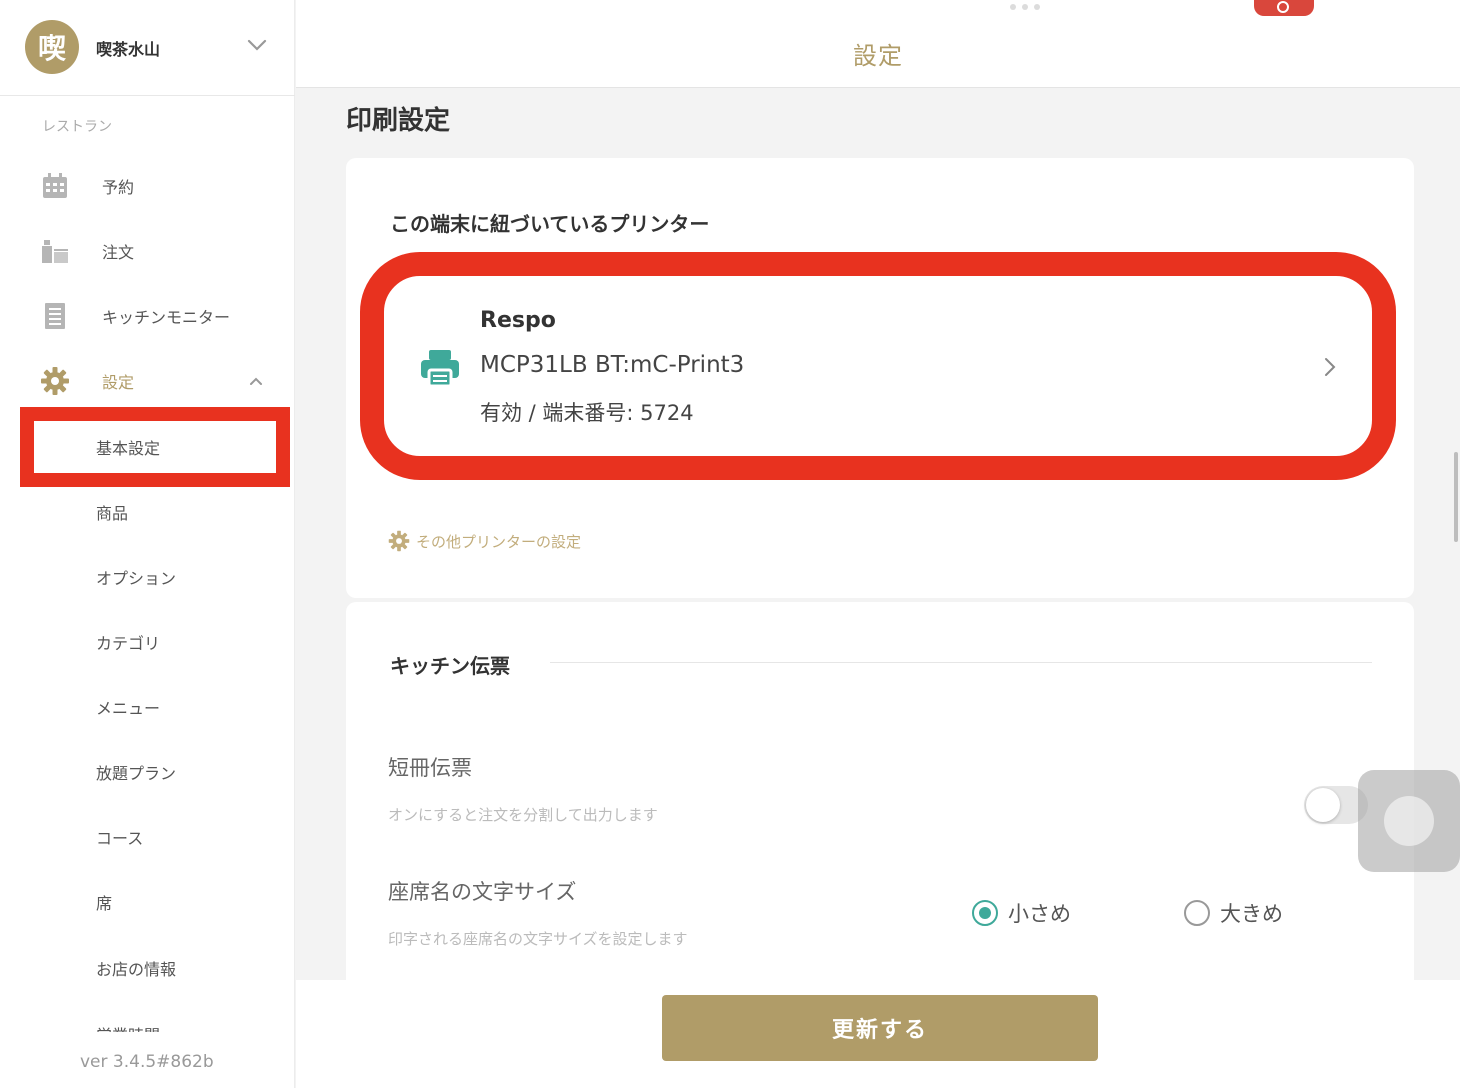 The width and height of the screenshot is (1460, 1088). What do you see at coordinates (1251, 914) in the screenshot?
I see `radio-label: 大きめ` at bounding box center [1251, 914].